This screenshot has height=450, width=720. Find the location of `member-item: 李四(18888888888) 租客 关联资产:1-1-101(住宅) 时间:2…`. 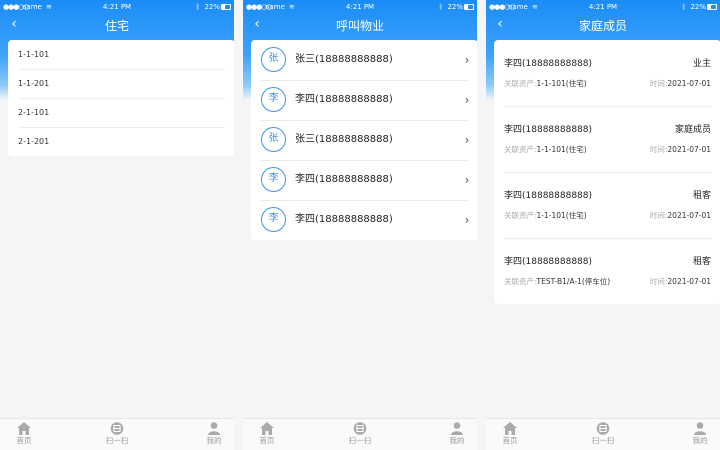

member-item: 李四(18888888888) 租客 关联资产:1-1-101(住宅) 时间:2… is located at coordinates (607, 205).